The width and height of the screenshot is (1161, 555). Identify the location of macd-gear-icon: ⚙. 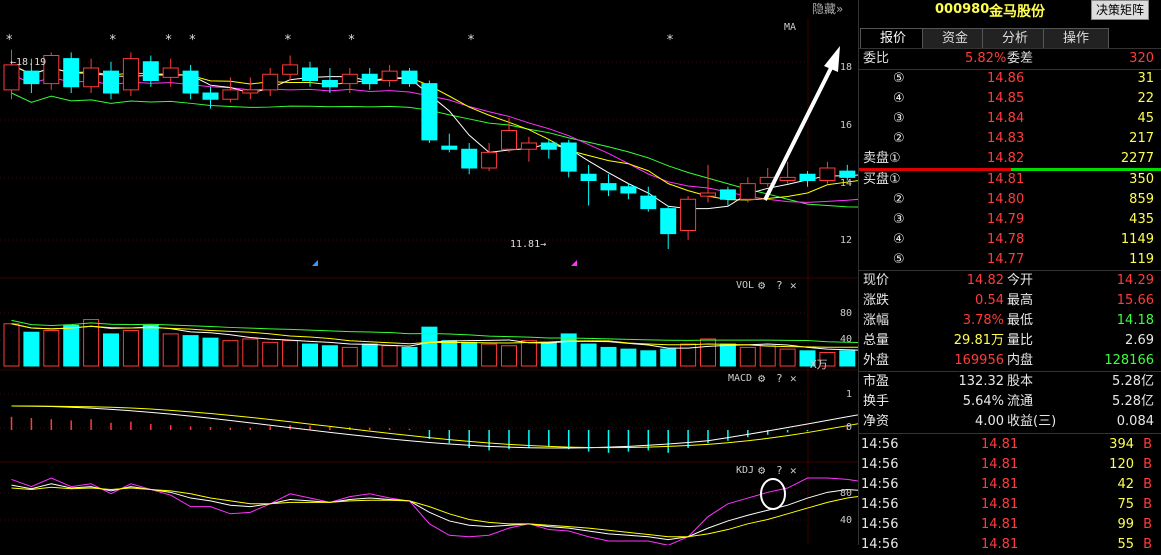
(761, 378).